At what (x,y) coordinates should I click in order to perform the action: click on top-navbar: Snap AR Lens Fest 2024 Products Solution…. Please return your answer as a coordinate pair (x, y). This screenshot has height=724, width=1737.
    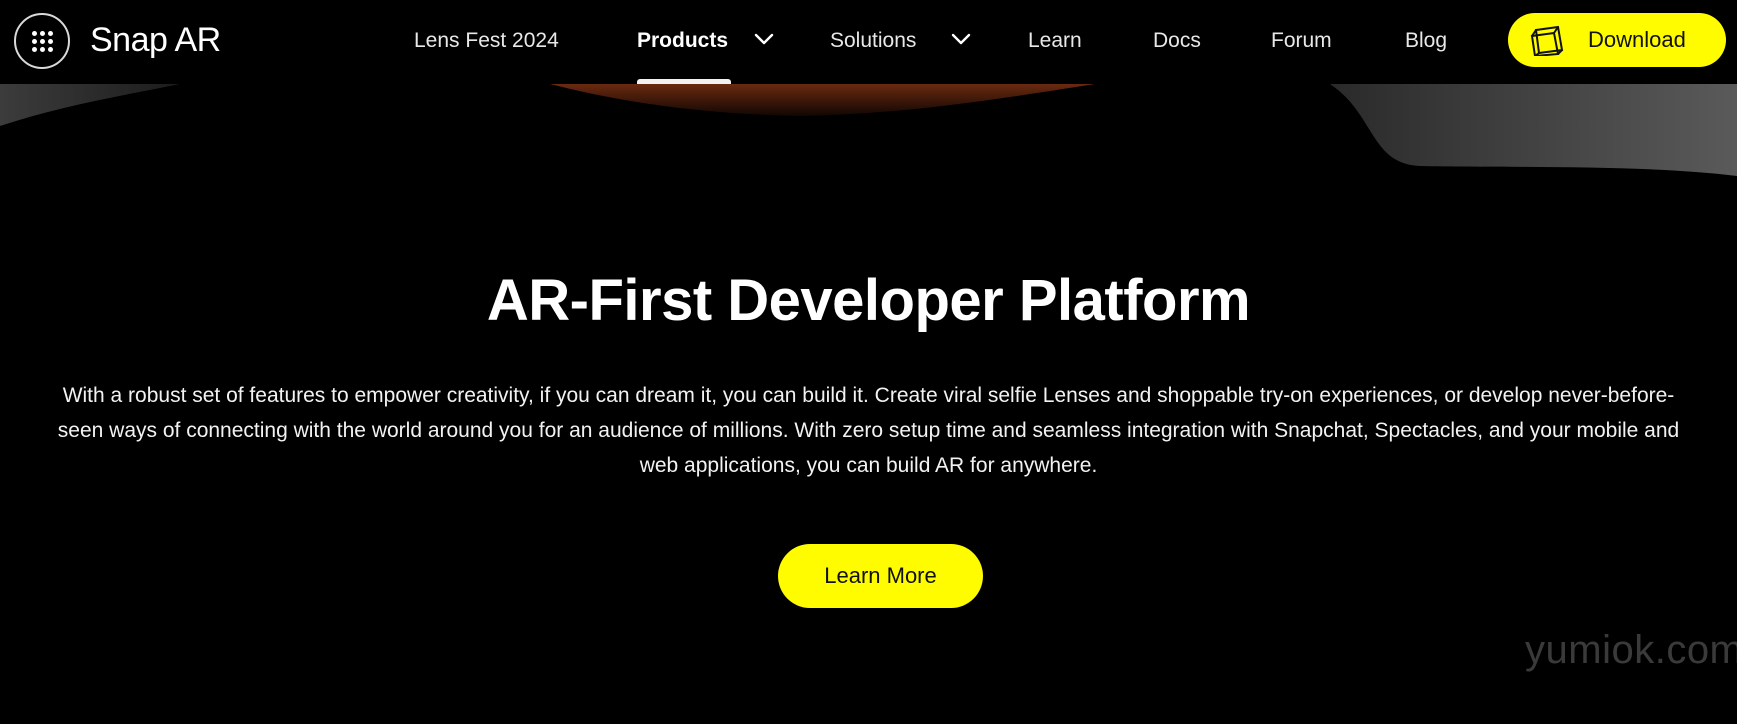
    Looking at the image, I should click on (868, 42).